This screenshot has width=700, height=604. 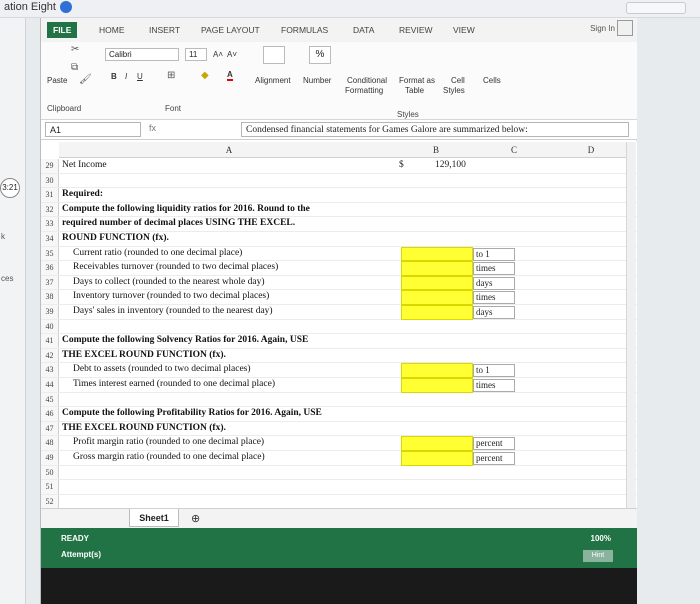 I want to click on row-number: 41, so click(x=50, y=341).